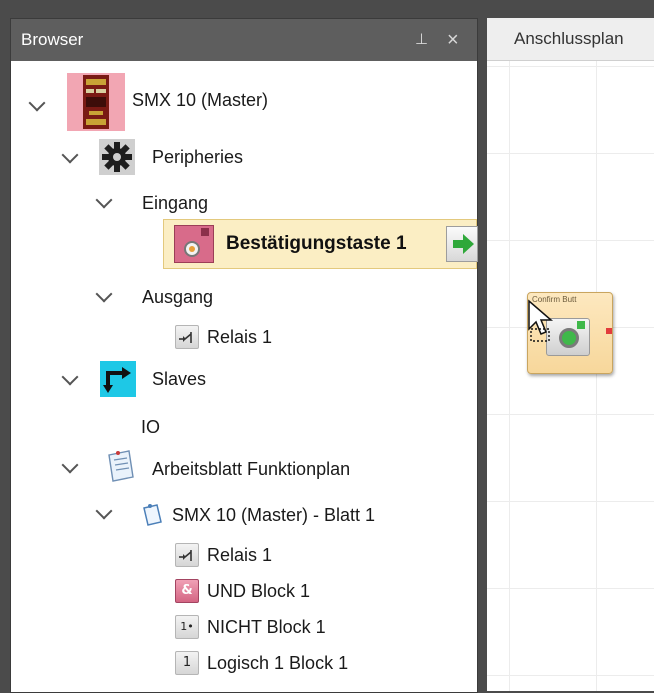  What do you see at coordinates (179, 379) in the screenshot?
I see `tree-label-slaves: Slaves` at bounding box center [179, 379].